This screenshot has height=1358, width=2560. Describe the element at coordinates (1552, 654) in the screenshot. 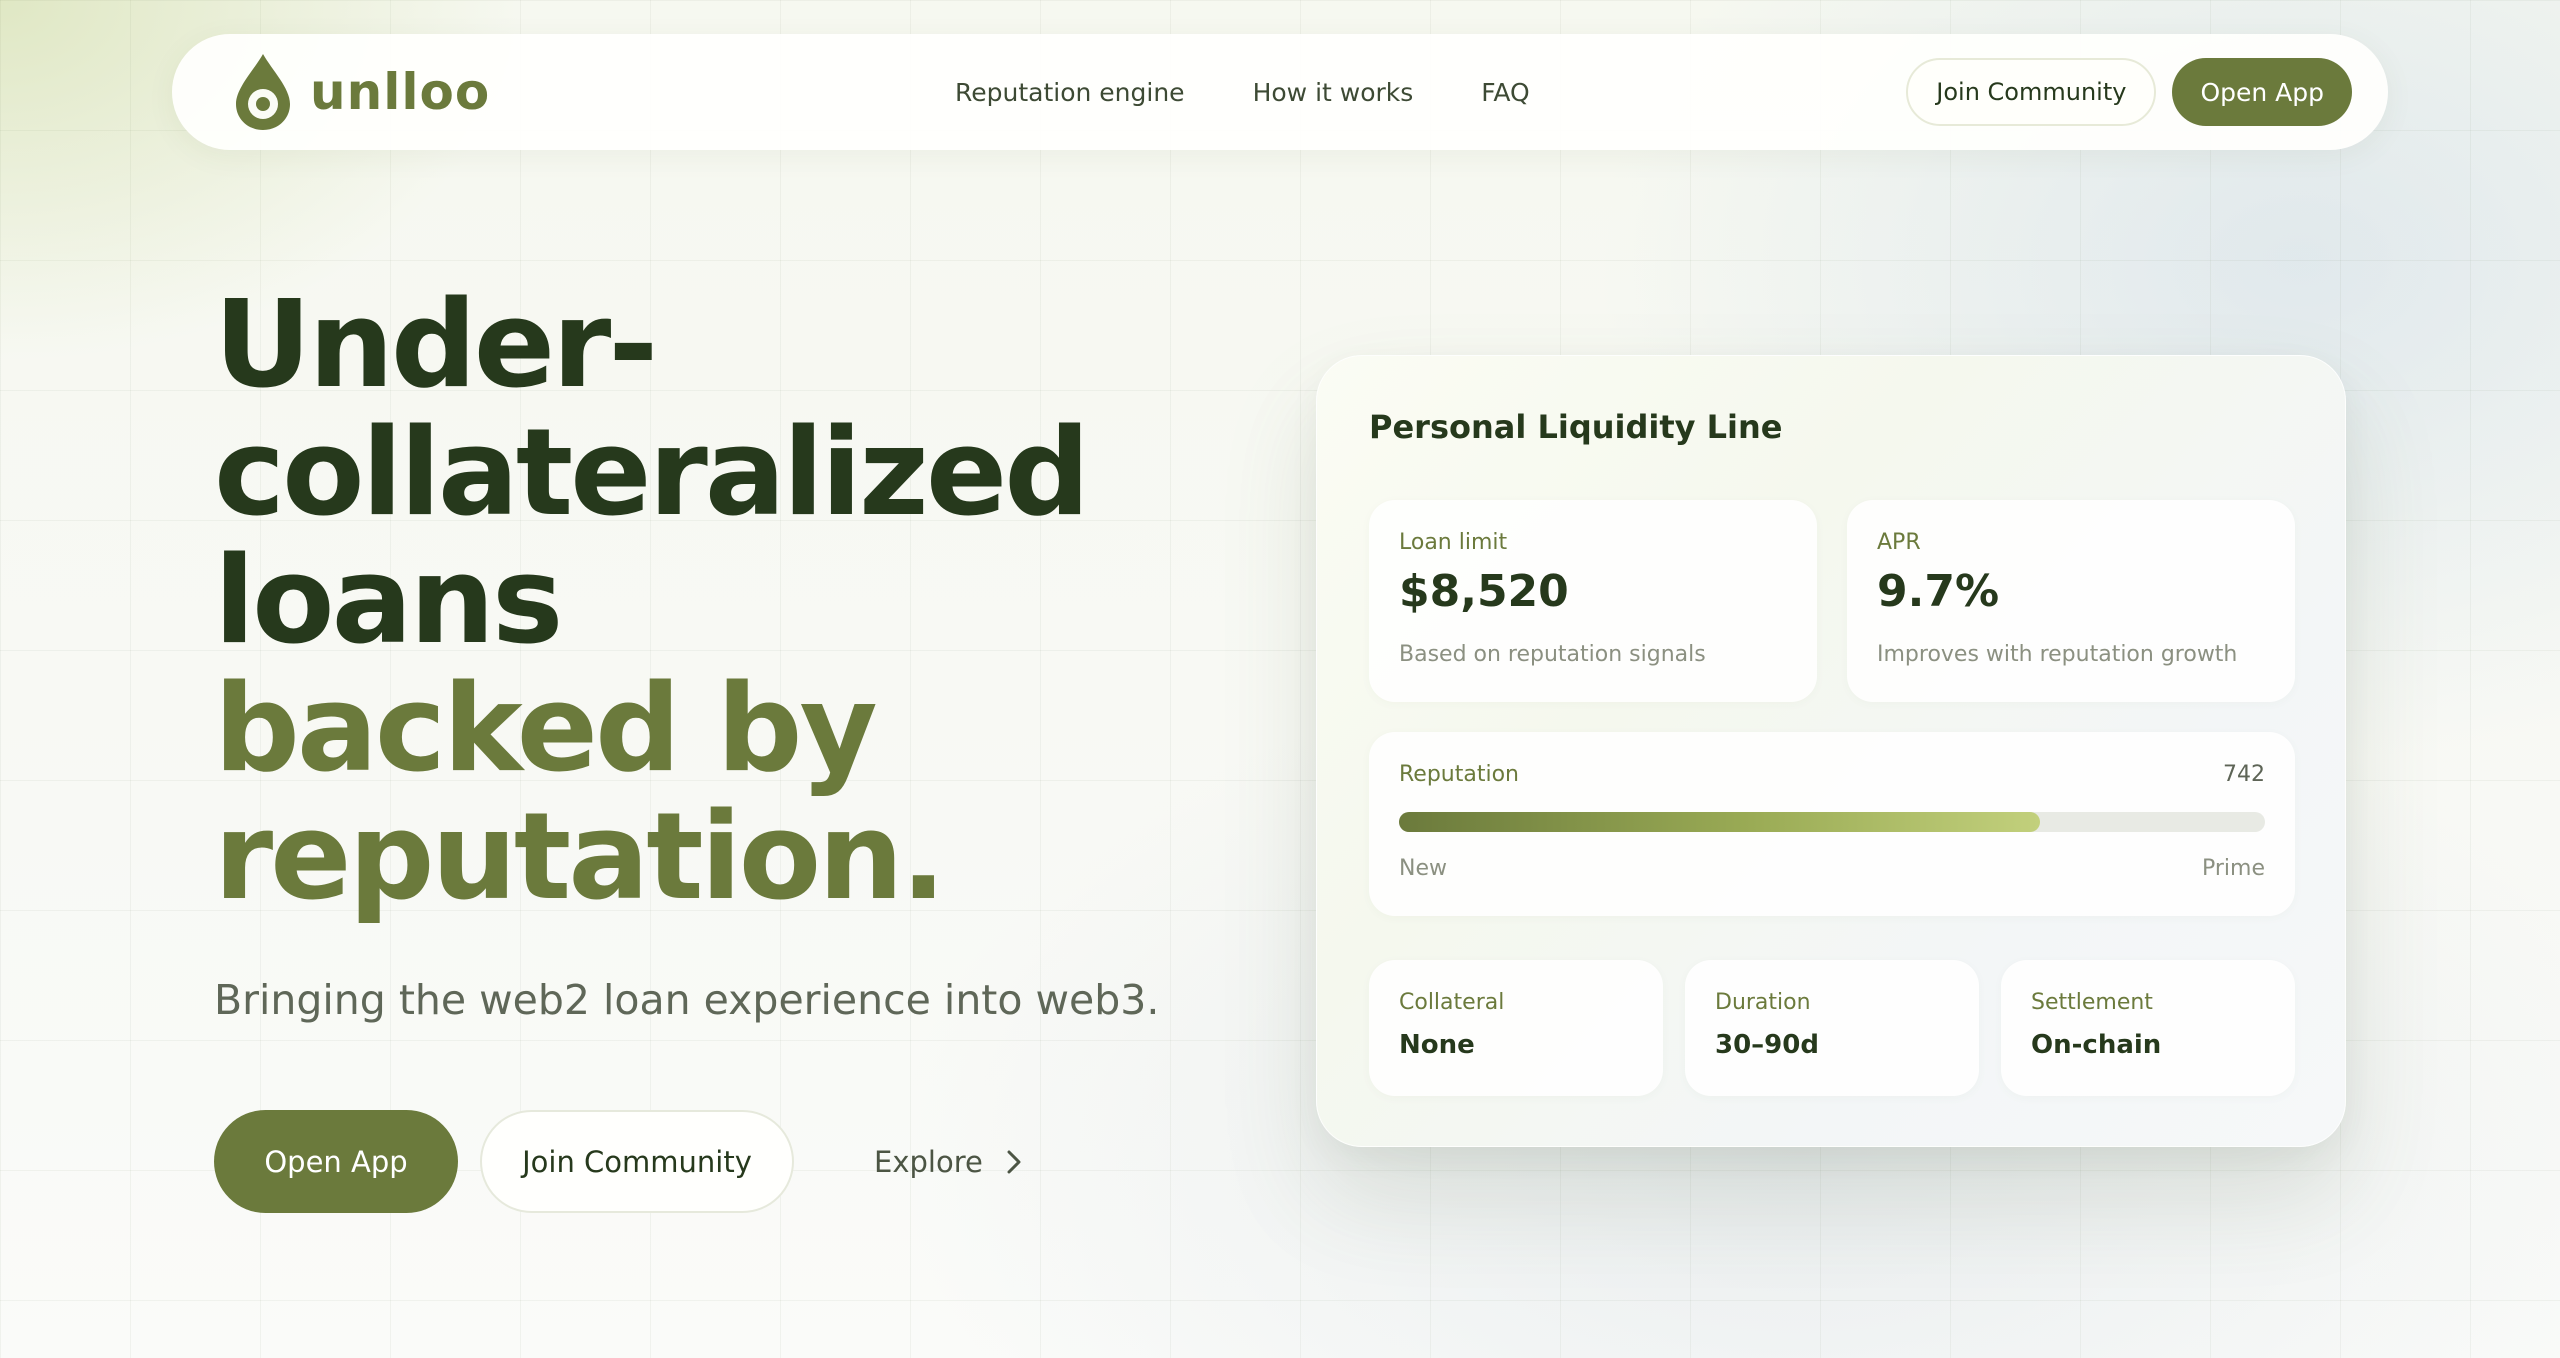

I see `loan-limit-note: Based on reputation signals` at that location.